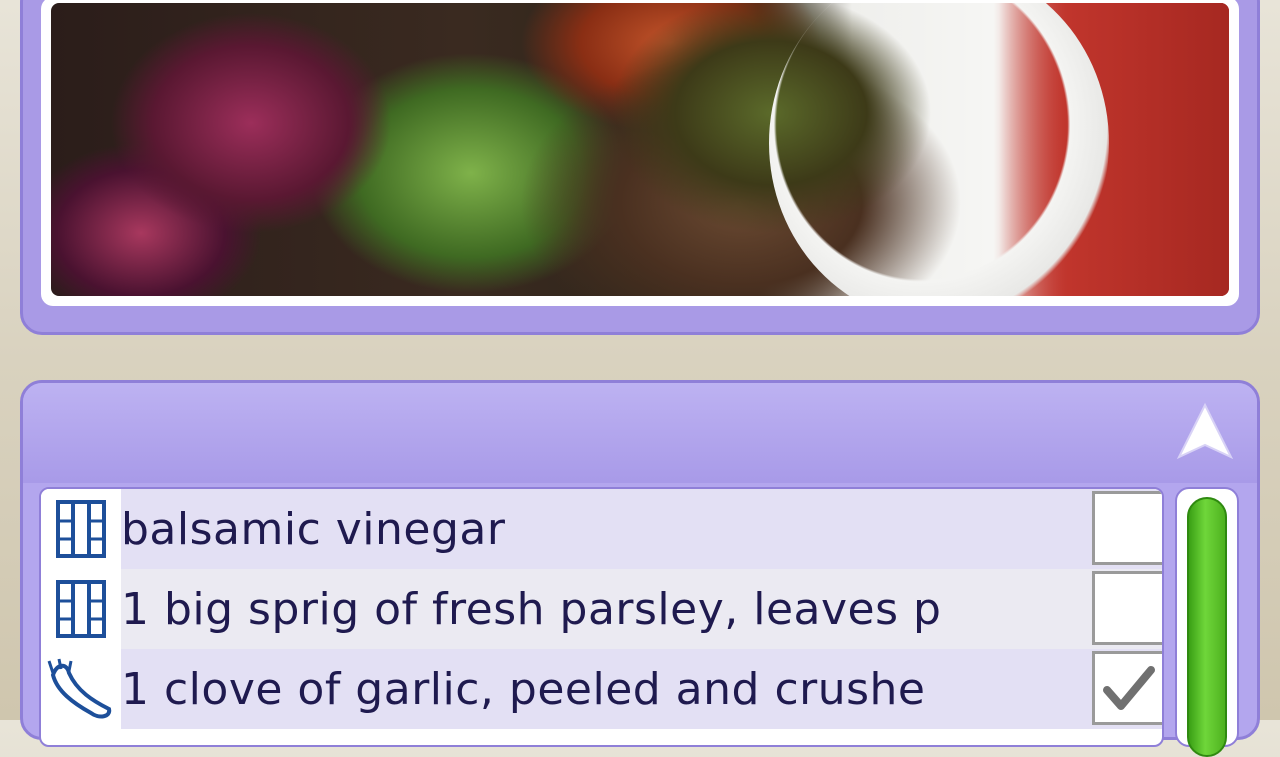 This screenshot has width=1280, height=757. Describe the element at coordinates (640, 433) in the screenshot. I see `list-header` at that location.